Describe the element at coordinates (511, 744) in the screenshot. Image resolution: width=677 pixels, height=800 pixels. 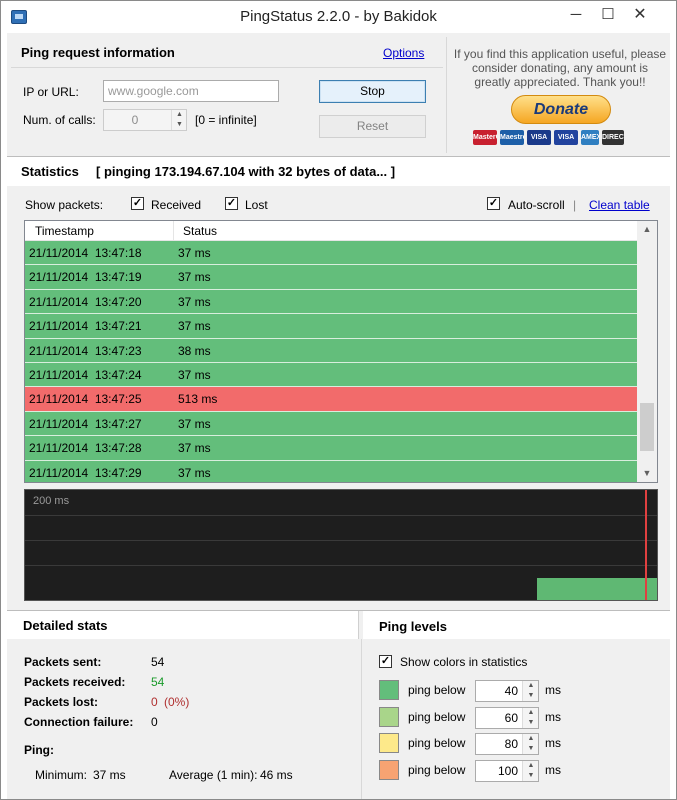
I see `level-threshold-value: 80` at that location.